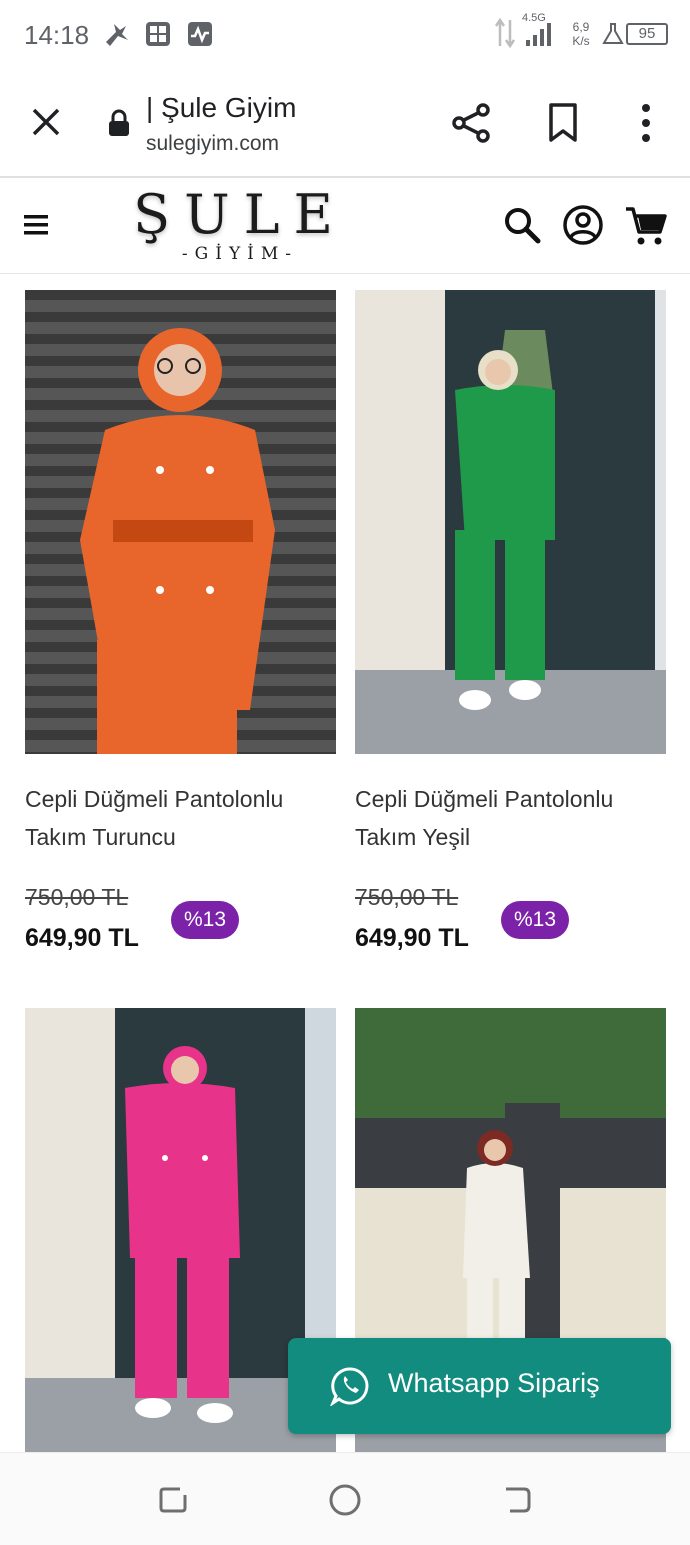 This screenshot has width=690, height=1545. Describe the element at coordinates (646, 226) in the screenshot. I see `cart-icon` at that location.